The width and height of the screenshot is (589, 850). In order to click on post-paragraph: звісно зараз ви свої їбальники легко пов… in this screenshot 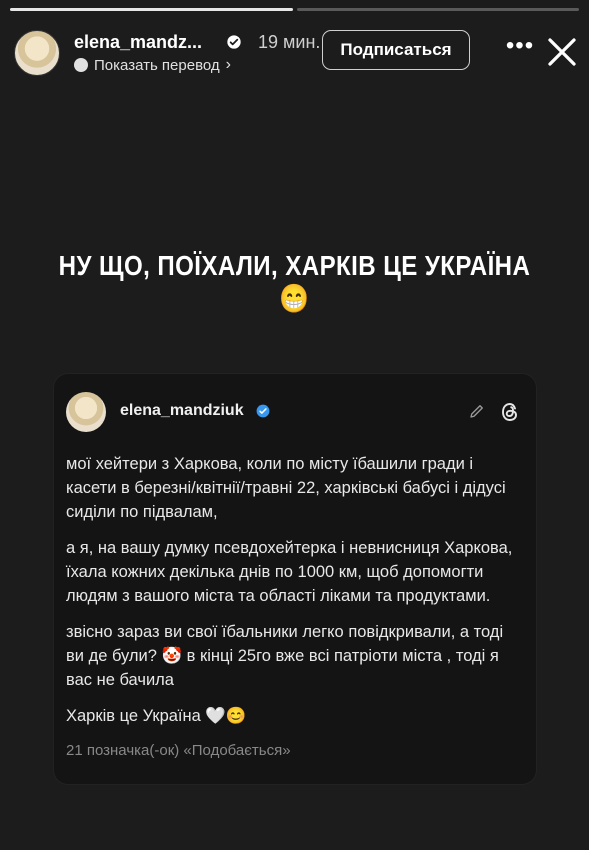, I will do `click(285, 656)`.